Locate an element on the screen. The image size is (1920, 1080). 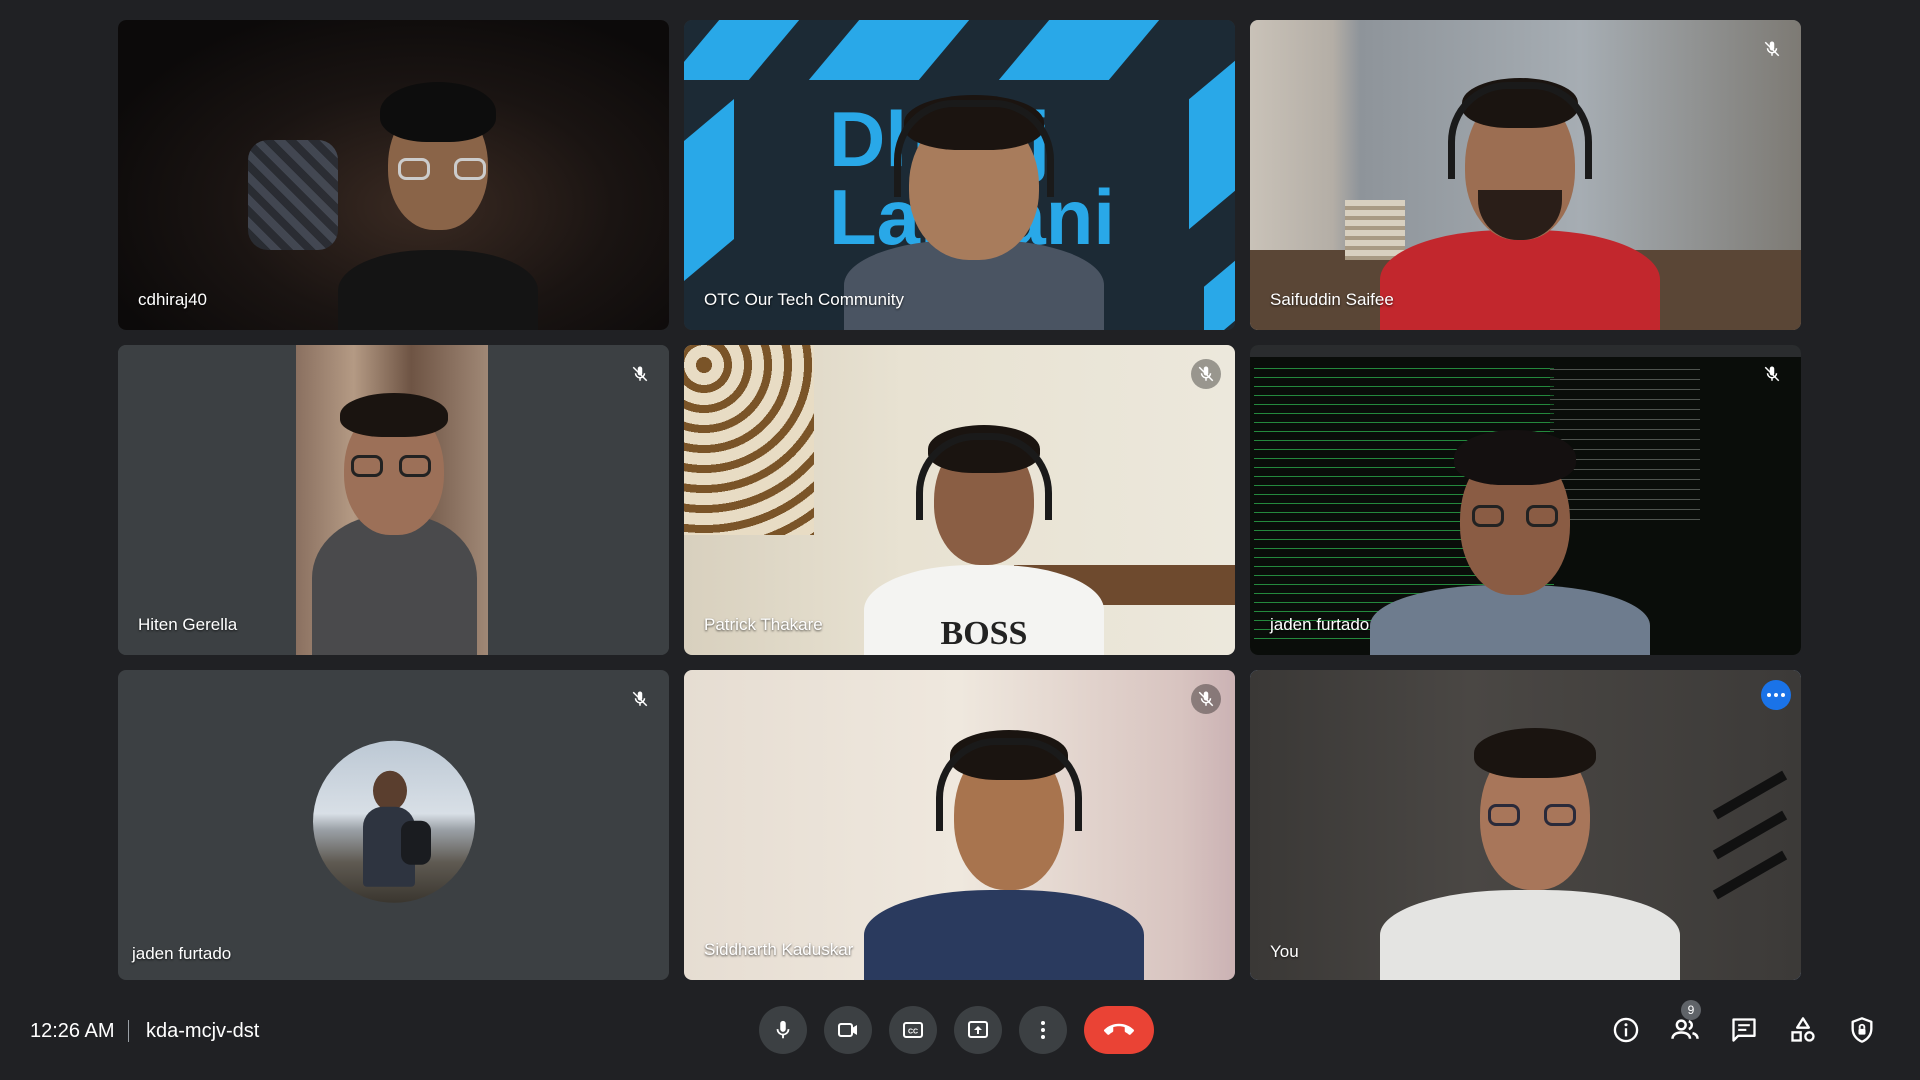
meeting-code: kda-mcjv-dst is located at coordinates (203, 1031).